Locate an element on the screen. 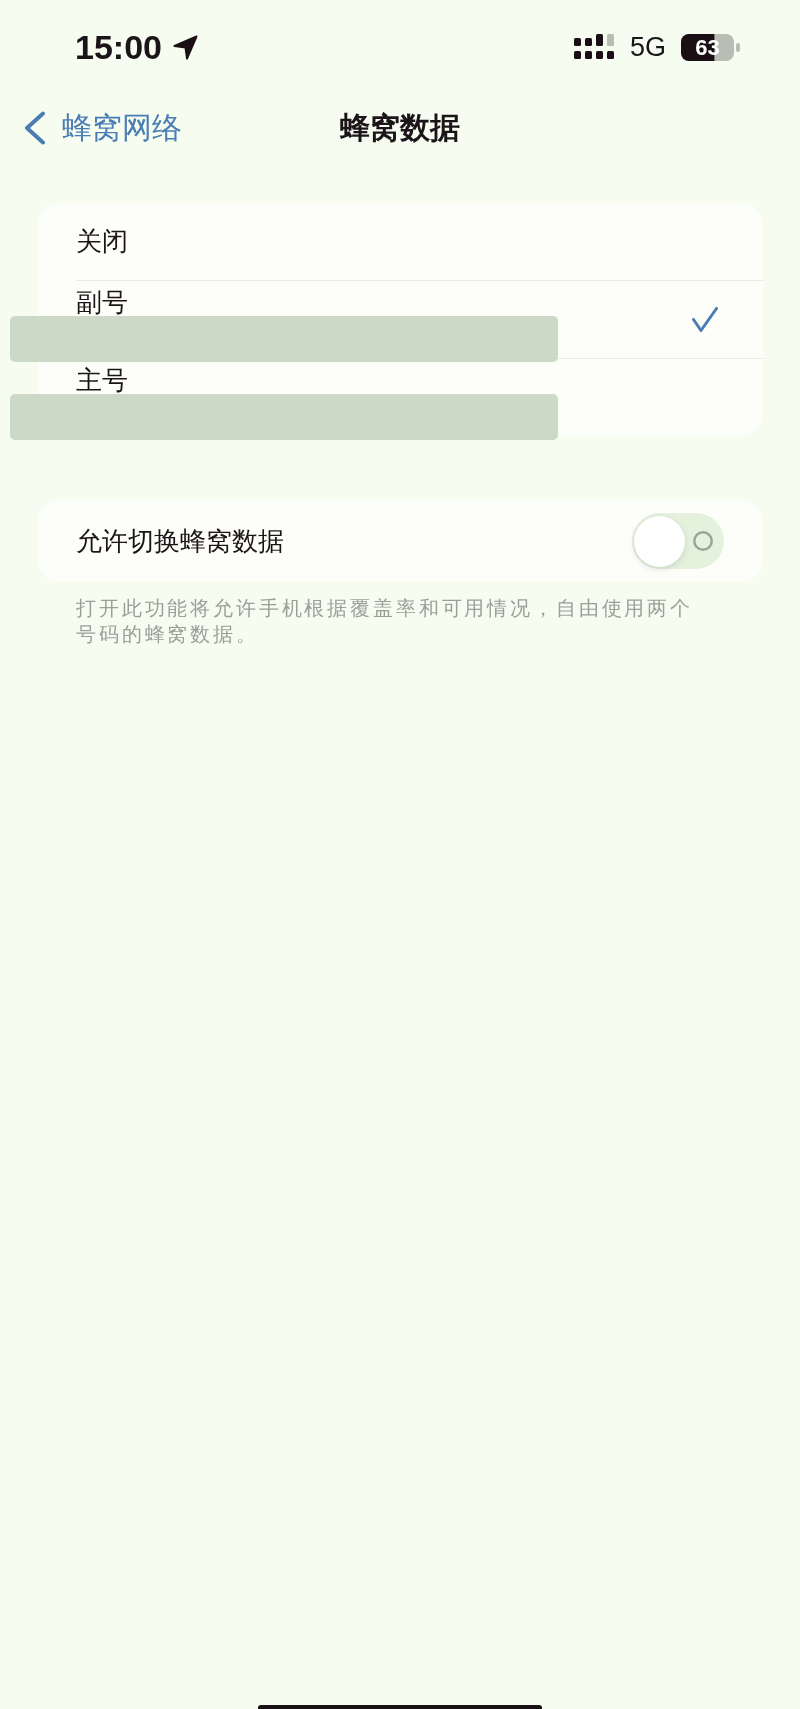 This screenshot has height=1709, width=800. sim-option-label: 主号 is located at coordinates (102, 380).